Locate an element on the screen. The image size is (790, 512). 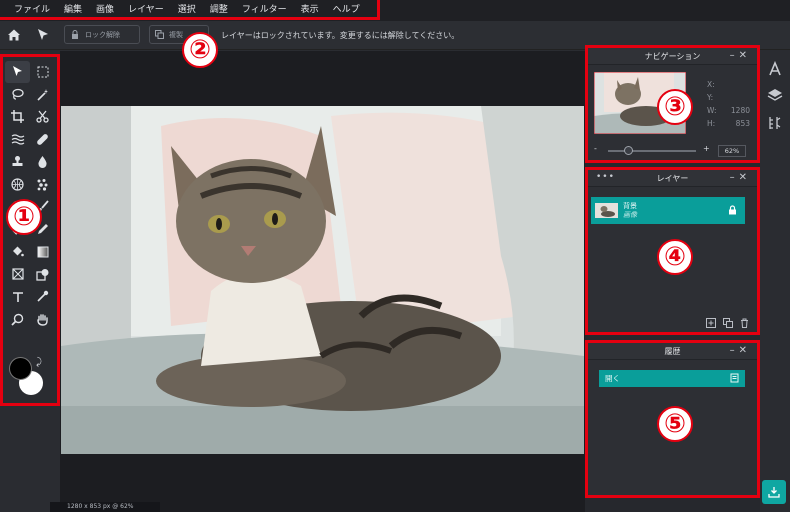
eyedropper-icon is located at coordinates (42, 297).